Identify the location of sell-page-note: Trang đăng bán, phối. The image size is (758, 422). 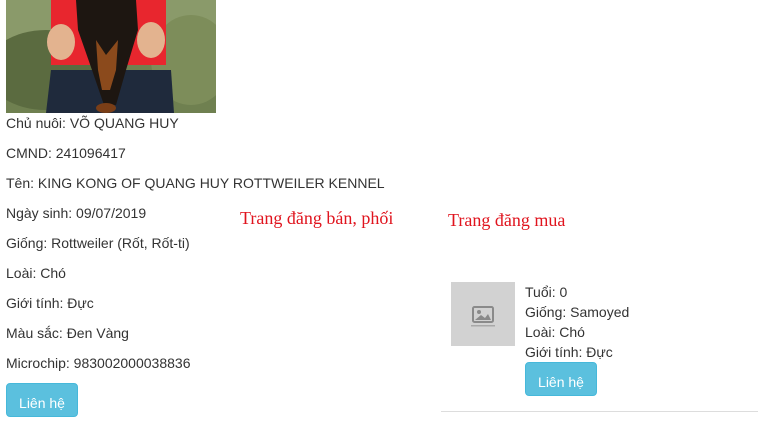
(317, 218).